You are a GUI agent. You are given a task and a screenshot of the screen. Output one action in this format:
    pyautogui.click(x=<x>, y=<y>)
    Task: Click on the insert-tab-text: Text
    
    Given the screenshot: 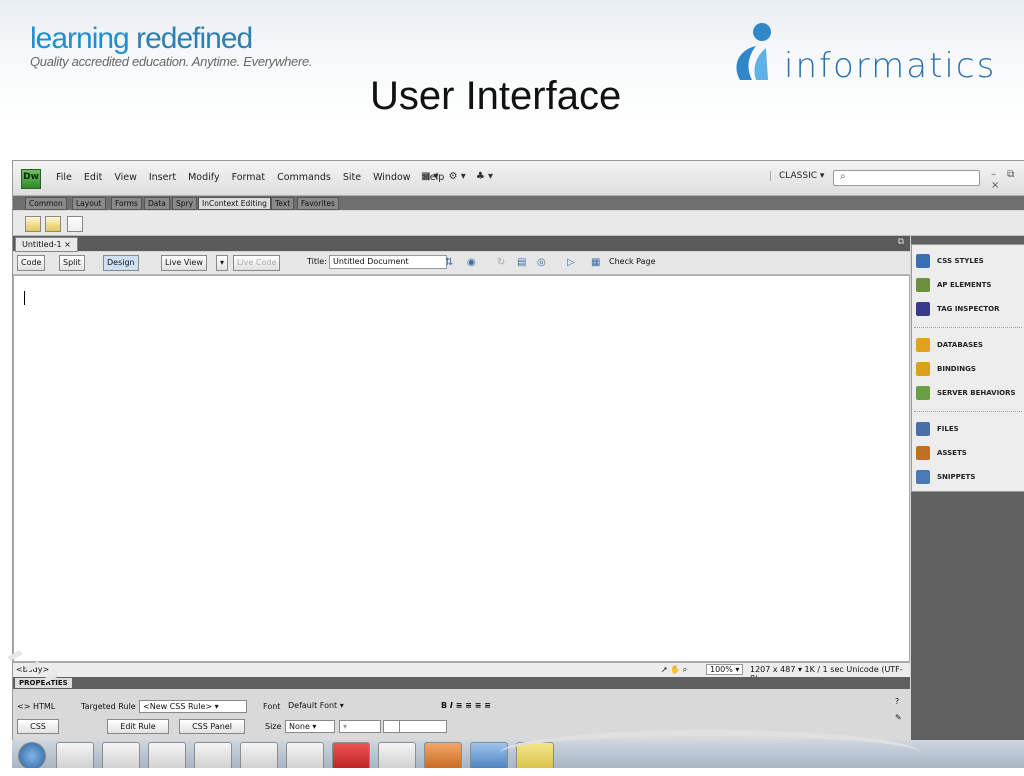 What is the action you would take?
    pyautogui.click(x=283, y=203)
    